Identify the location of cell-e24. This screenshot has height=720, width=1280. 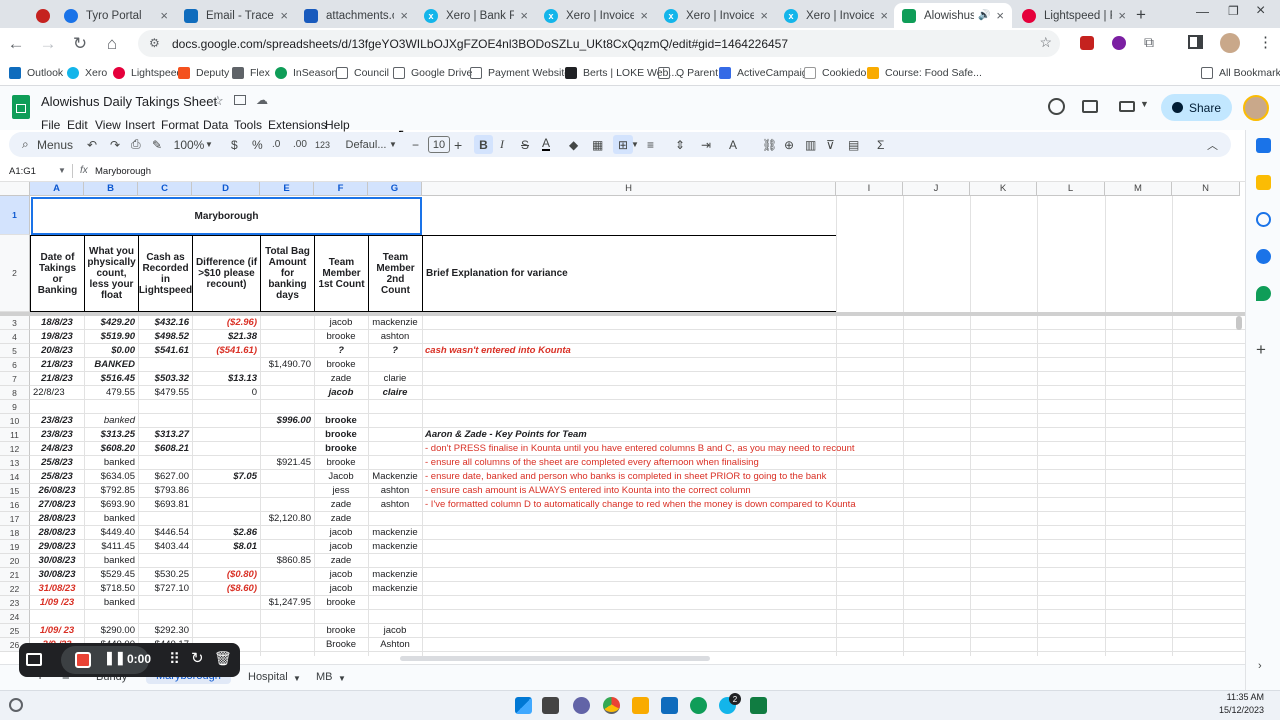
(287, 617).